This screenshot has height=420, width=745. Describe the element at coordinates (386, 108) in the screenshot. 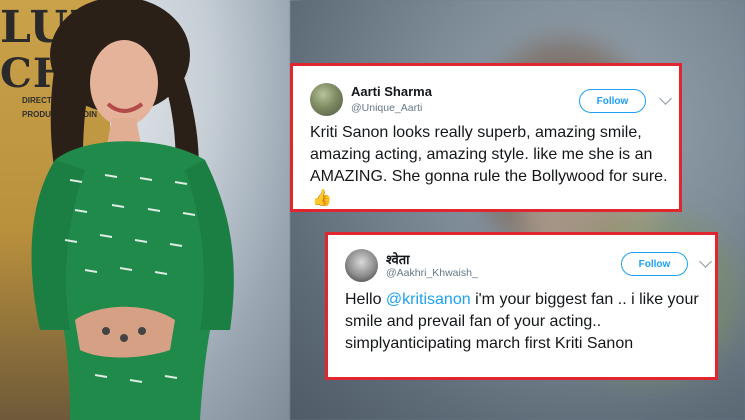

I see `tweet-author-handle: @Unique_Aarti` at that location.